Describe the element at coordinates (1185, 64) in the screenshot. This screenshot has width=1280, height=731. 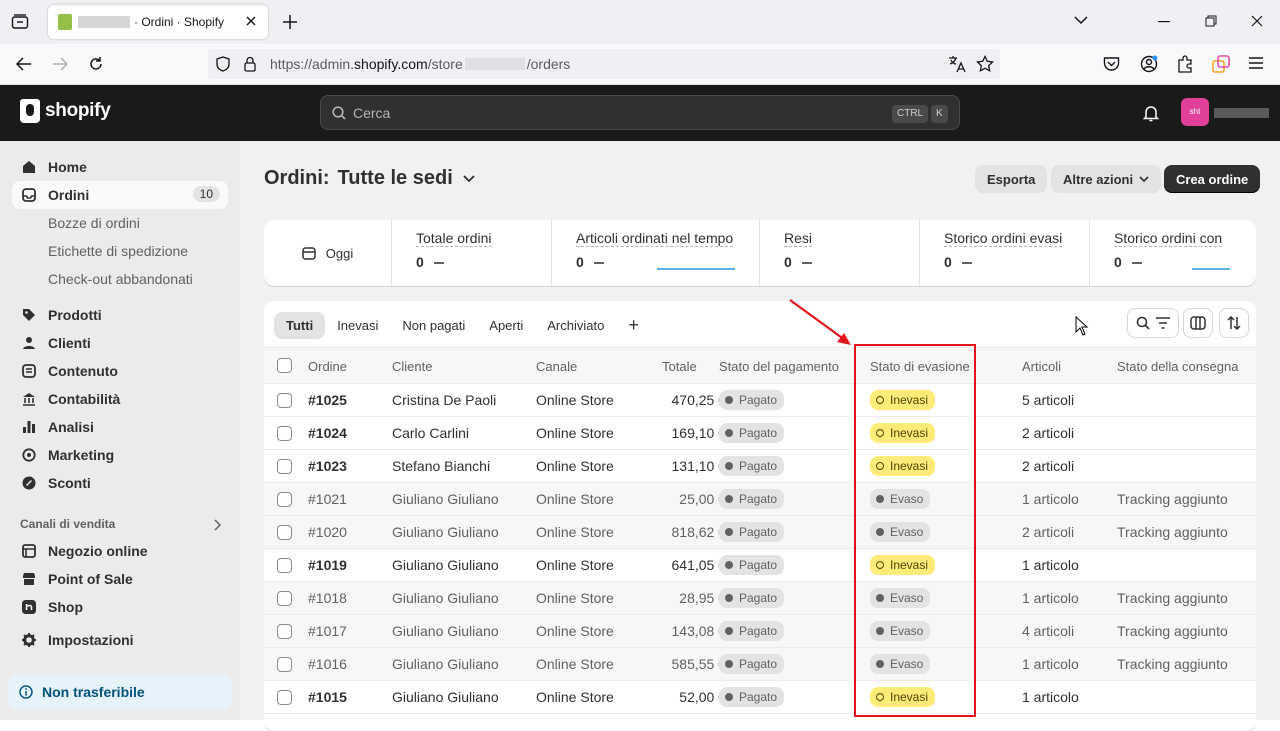
I see `extensions-icon` at that location.